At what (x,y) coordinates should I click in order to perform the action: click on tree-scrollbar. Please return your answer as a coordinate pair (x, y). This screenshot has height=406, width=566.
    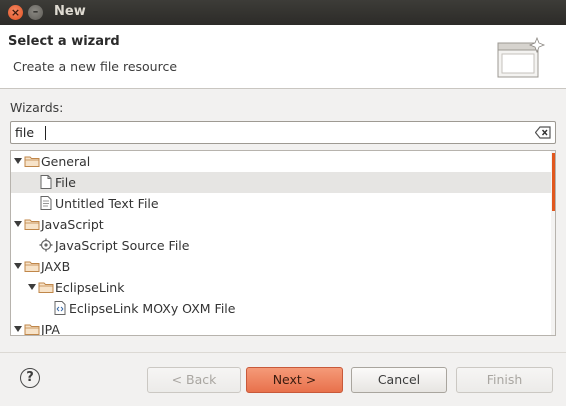
    Looking at the image, I should click on (553, 243).